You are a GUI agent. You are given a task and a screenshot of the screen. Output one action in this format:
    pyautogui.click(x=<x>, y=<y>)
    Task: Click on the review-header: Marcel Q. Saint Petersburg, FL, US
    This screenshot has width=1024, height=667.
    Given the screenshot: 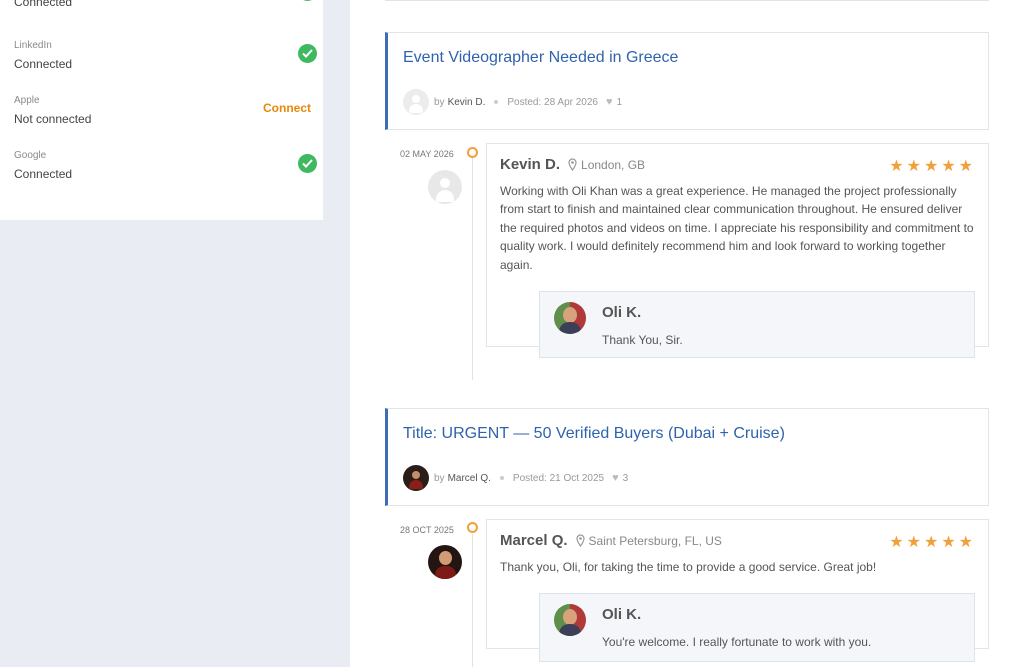 What is the action you would take?
    pyautogui.click(x=611, y=540)
    